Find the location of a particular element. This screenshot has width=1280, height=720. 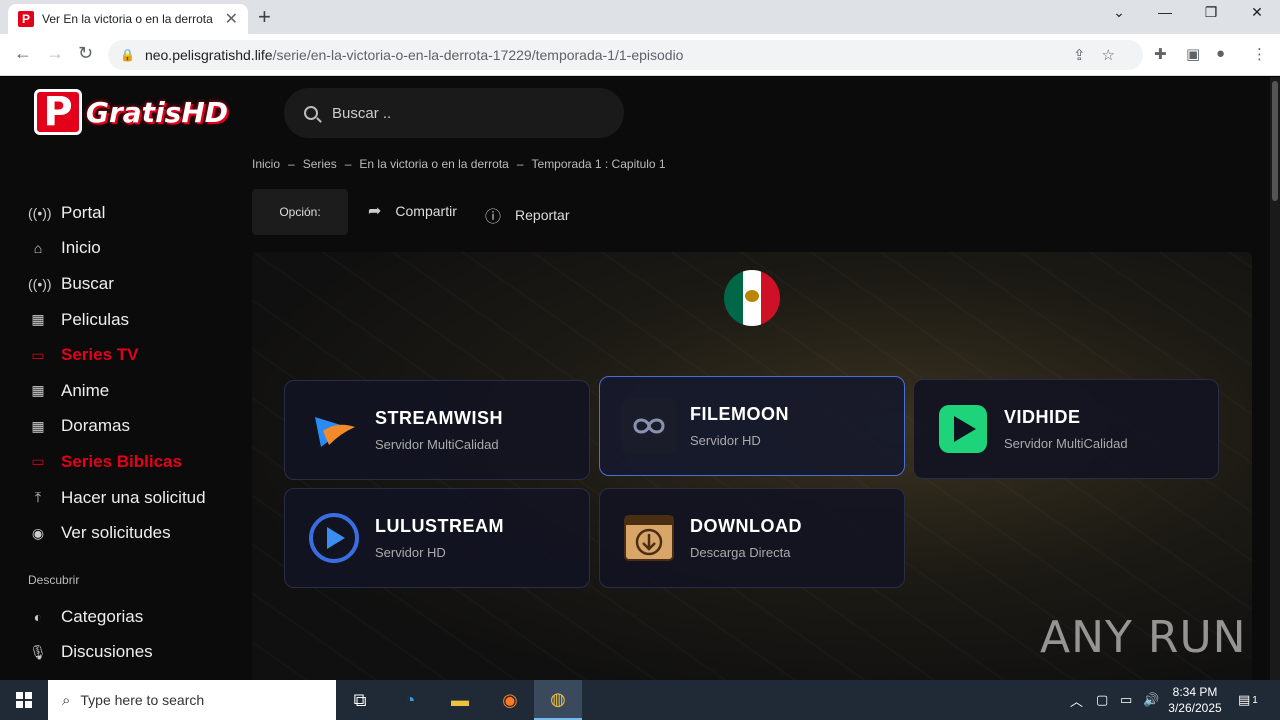

reload-icon: ↻ is located at coordinates (85, 53).